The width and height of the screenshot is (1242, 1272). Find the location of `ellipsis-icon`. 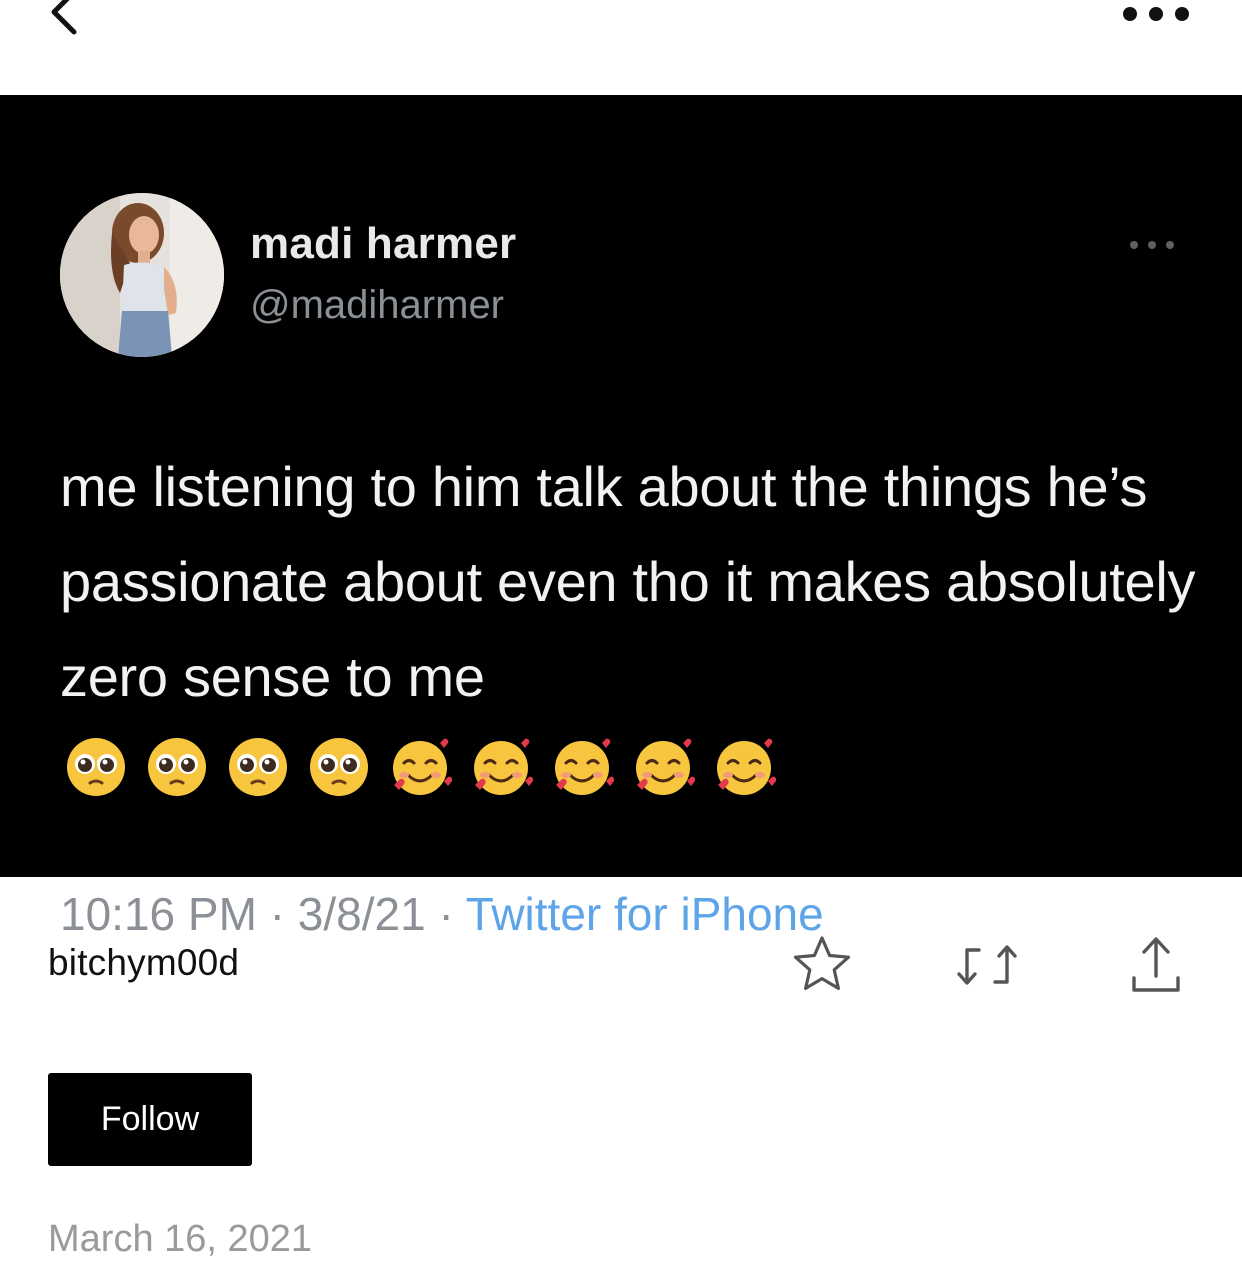

ellipsis-icon is located at coordinates (1156, 14).